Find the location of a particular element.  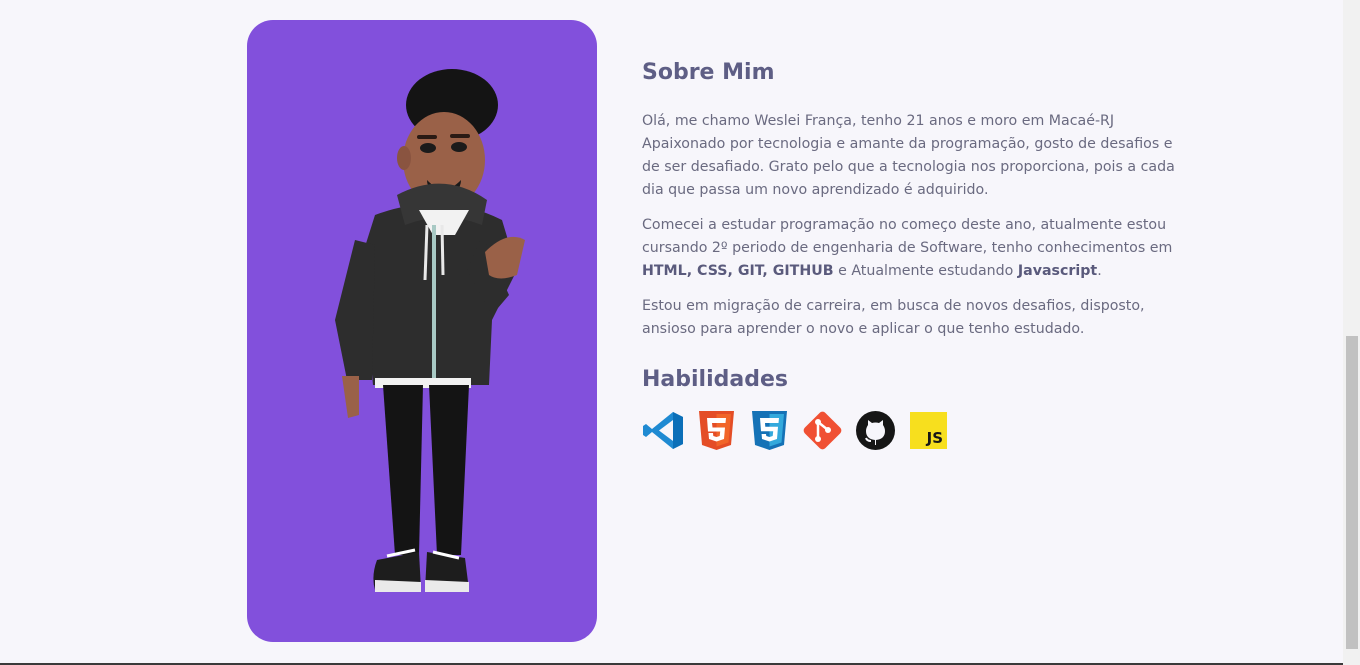

github-icon is located at coordinates (875, 430).